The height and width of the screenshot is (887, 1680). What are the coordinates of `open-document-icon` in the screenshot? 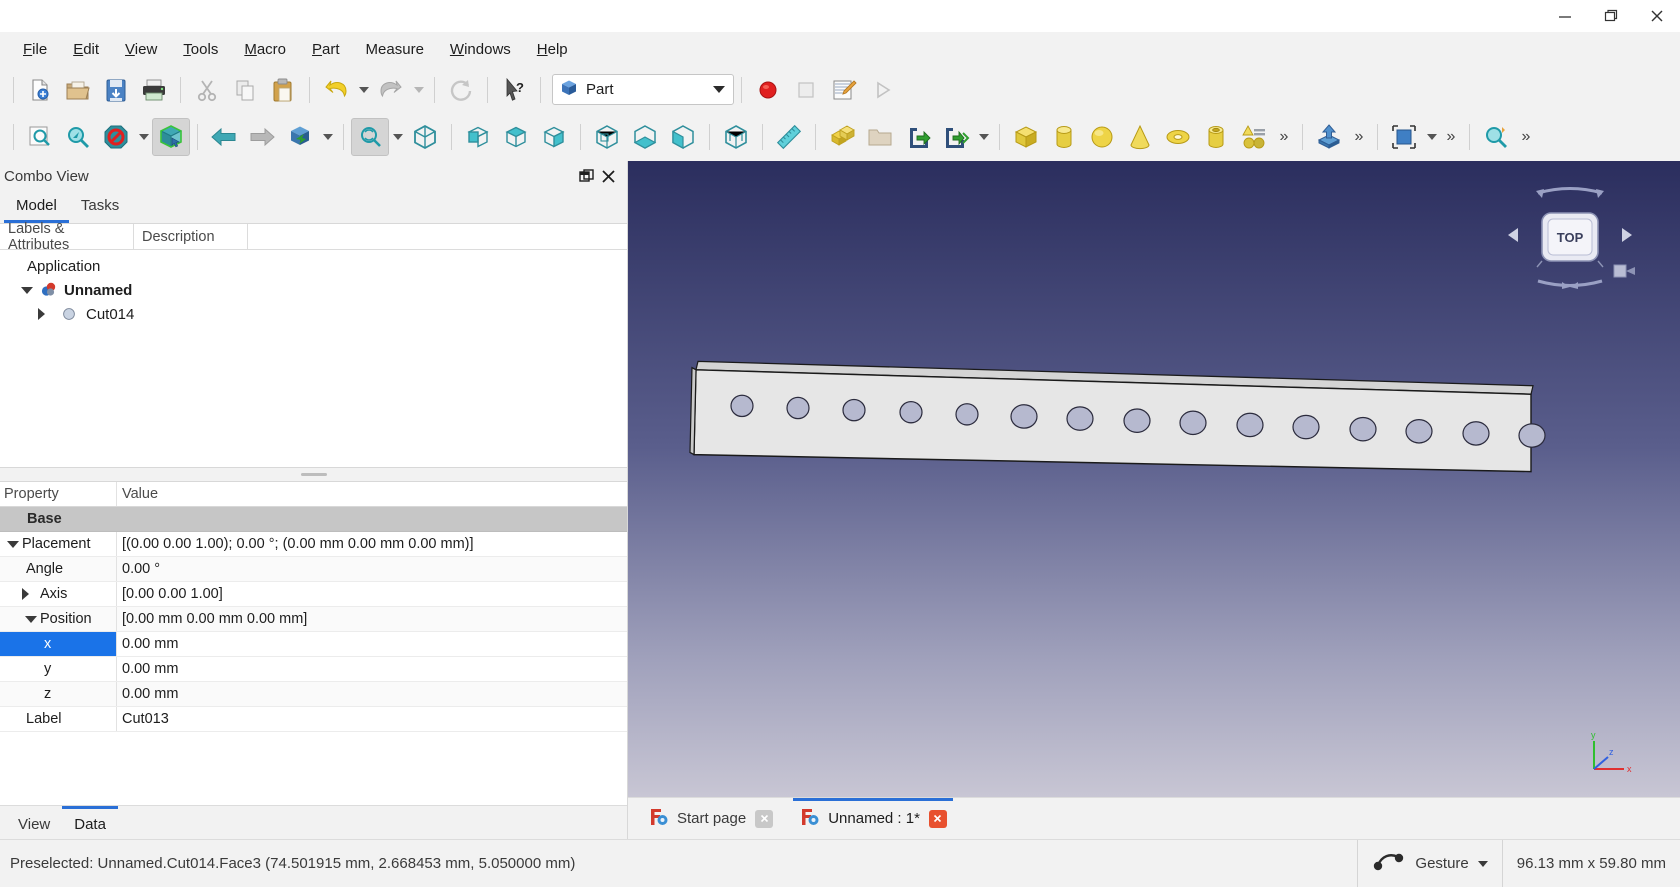 It's located at (78, 90).